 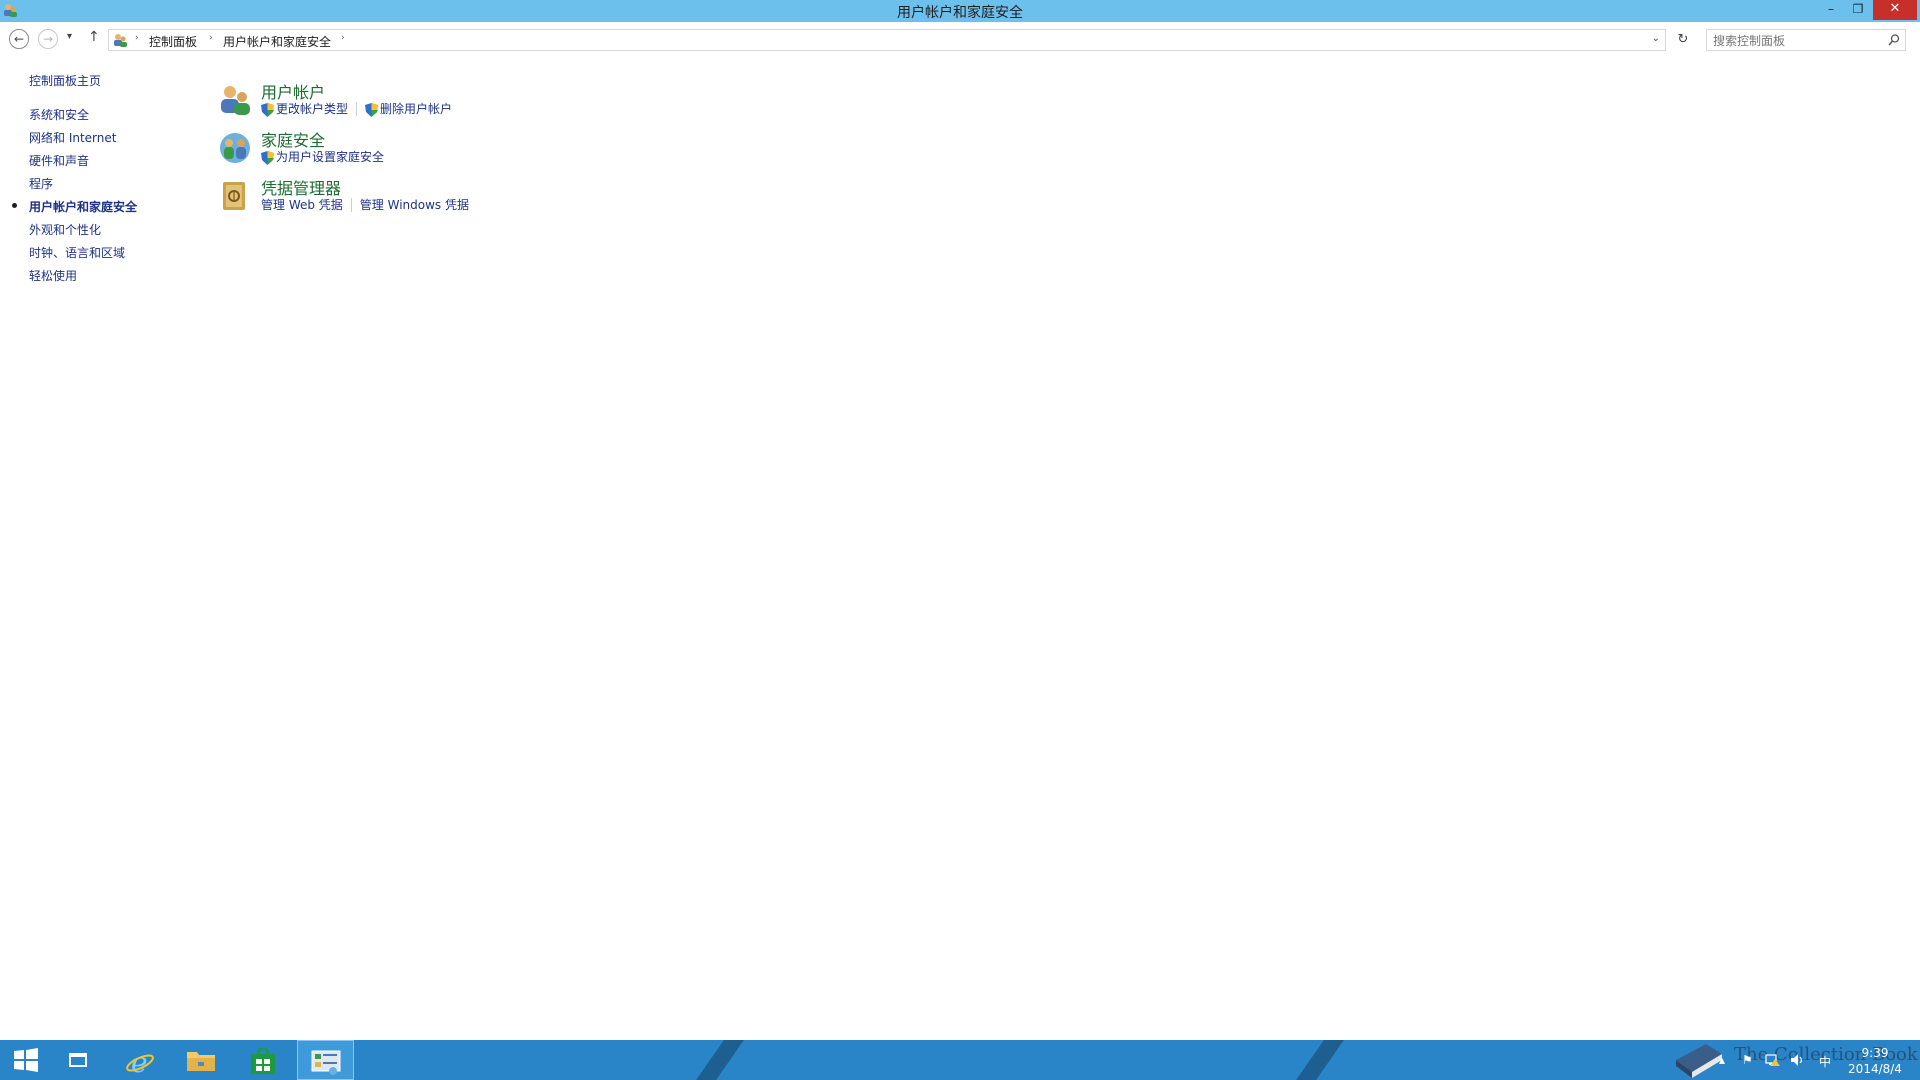 What do you see at coordinates (277, 41) in the screenshot?
I see `breadcrumb-user-accounts: 用户帐户和家庭安全` at bounding box center [277, 41].